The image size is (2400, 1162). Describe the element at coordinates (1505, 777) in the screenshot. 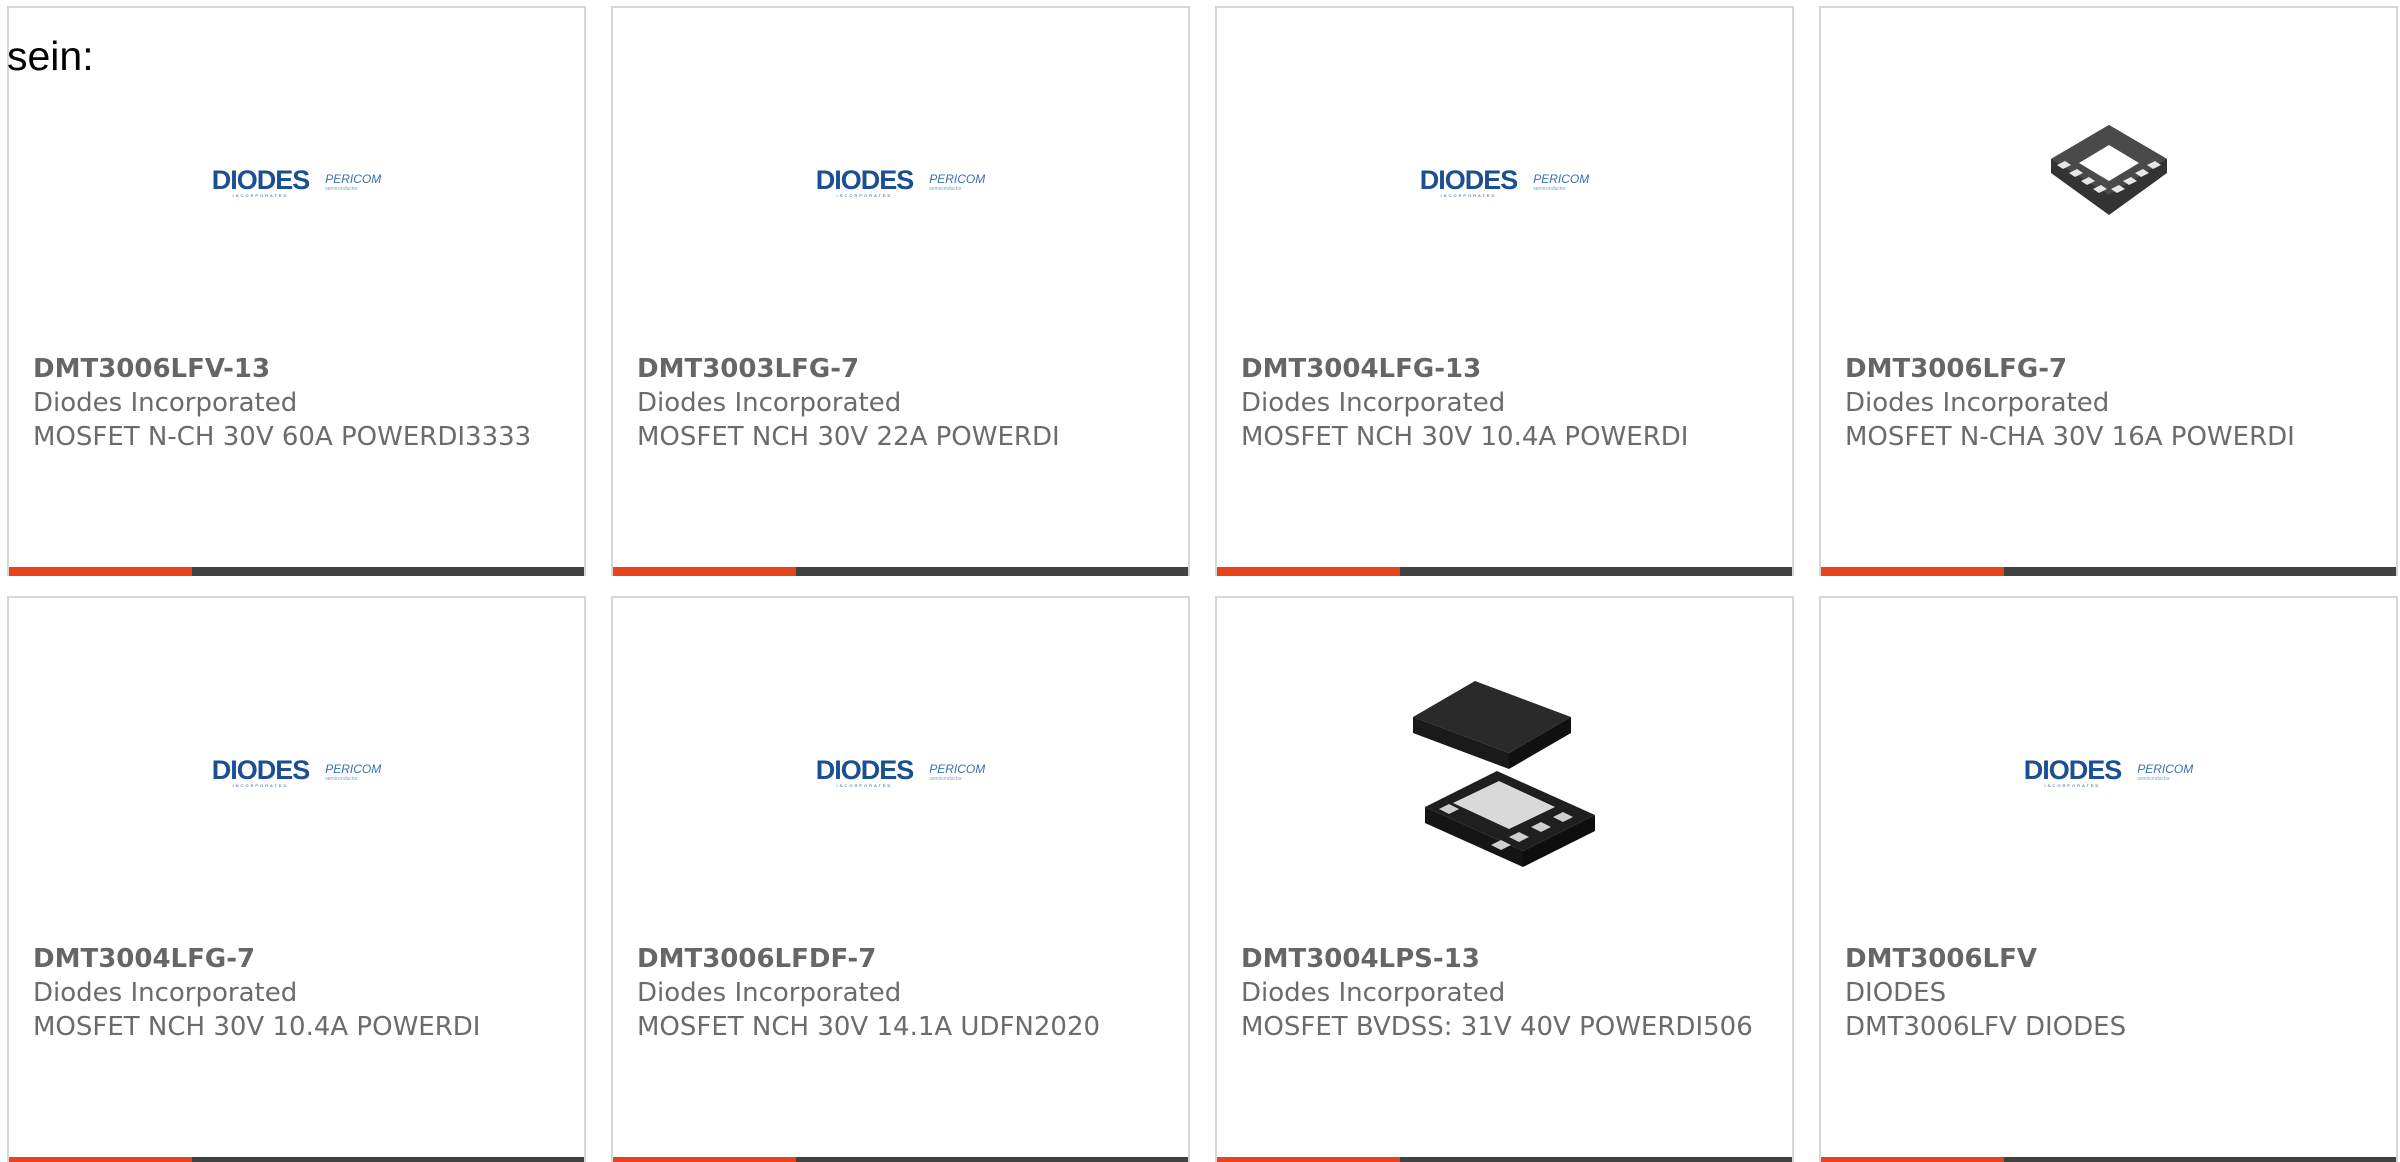

I see `powerdi-package-image` at that location.